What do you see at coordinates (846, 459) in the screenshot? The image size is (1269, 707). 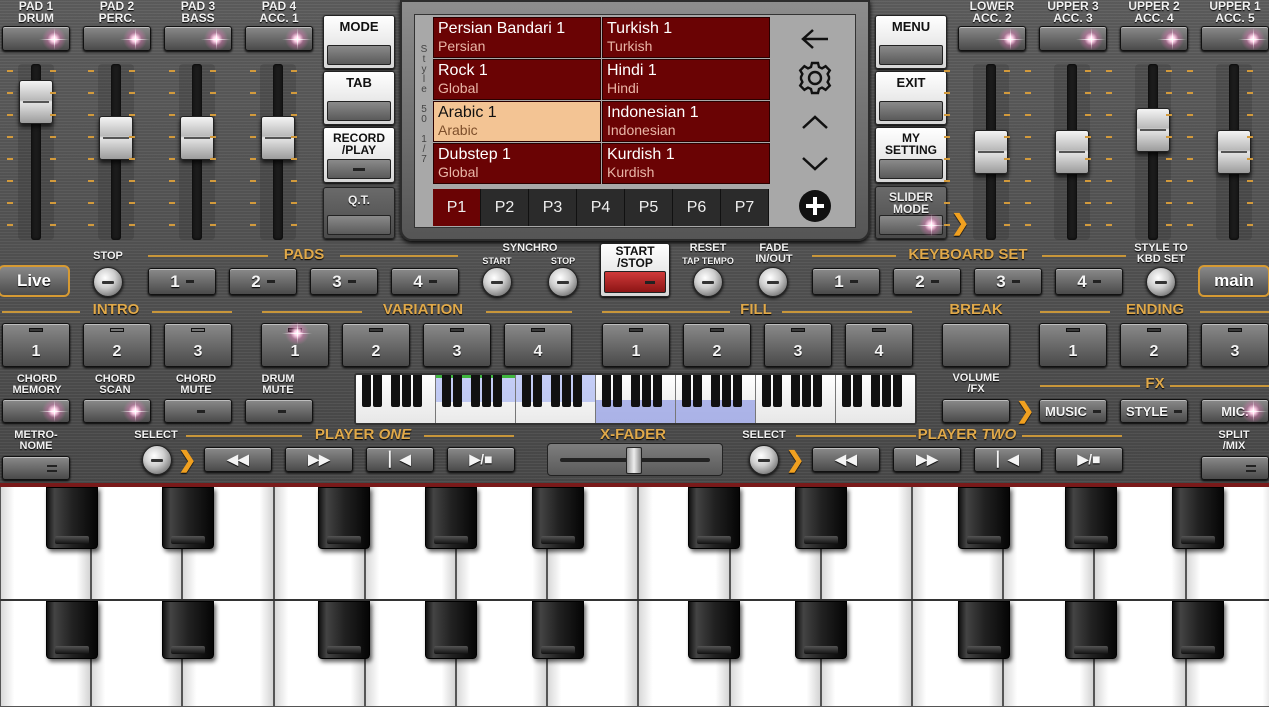 I see `player2-rewind-button: ◀◀` at bounding box center [846, 459].